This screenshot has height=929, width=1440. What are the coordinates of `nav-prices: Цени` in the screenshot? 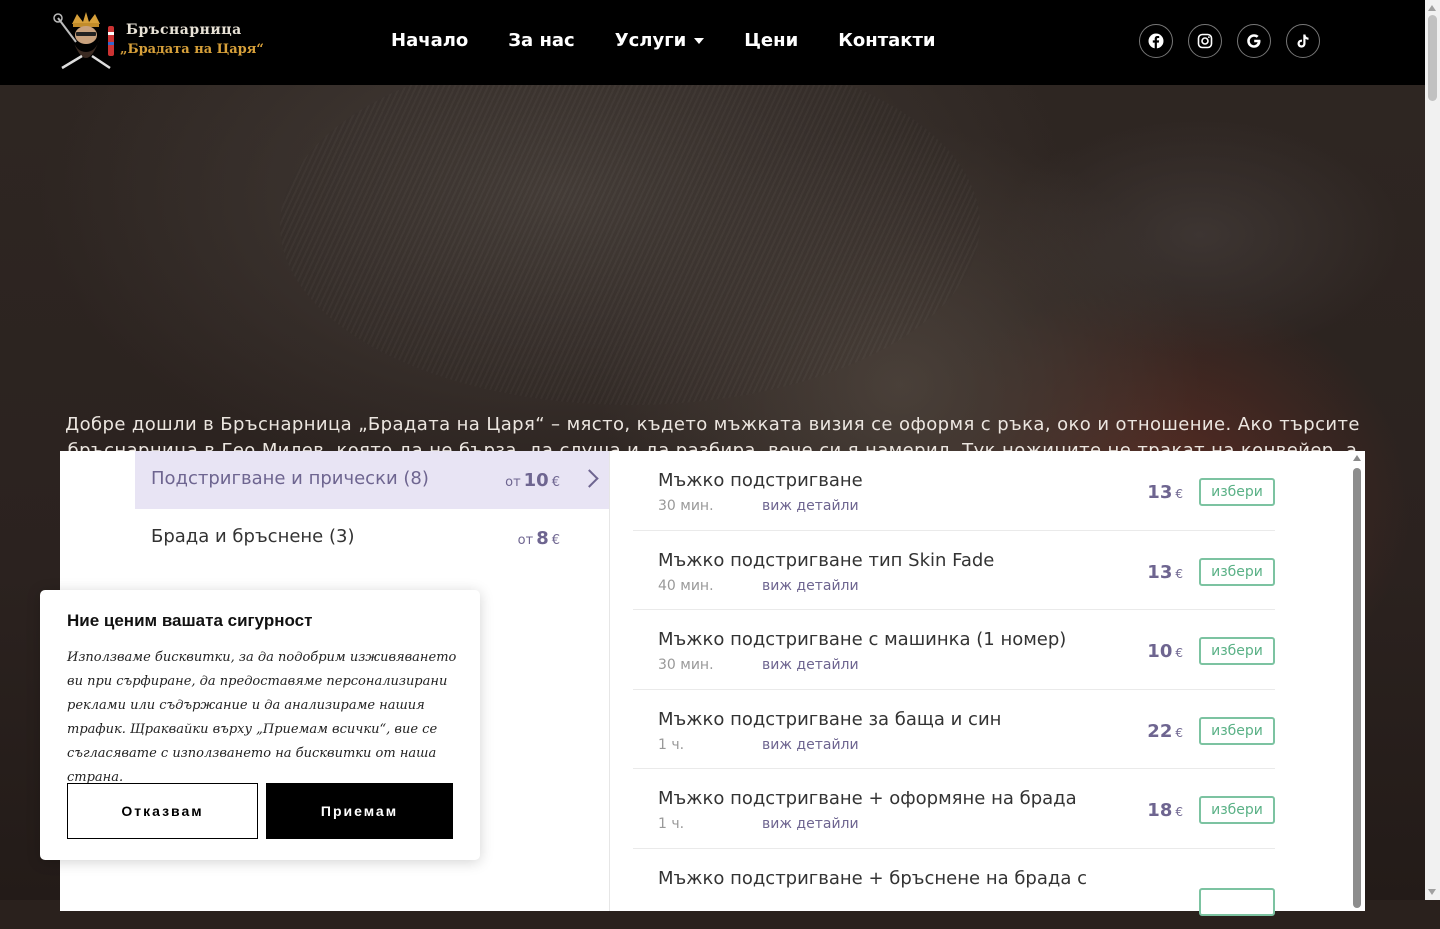 It's located at (771, 40).